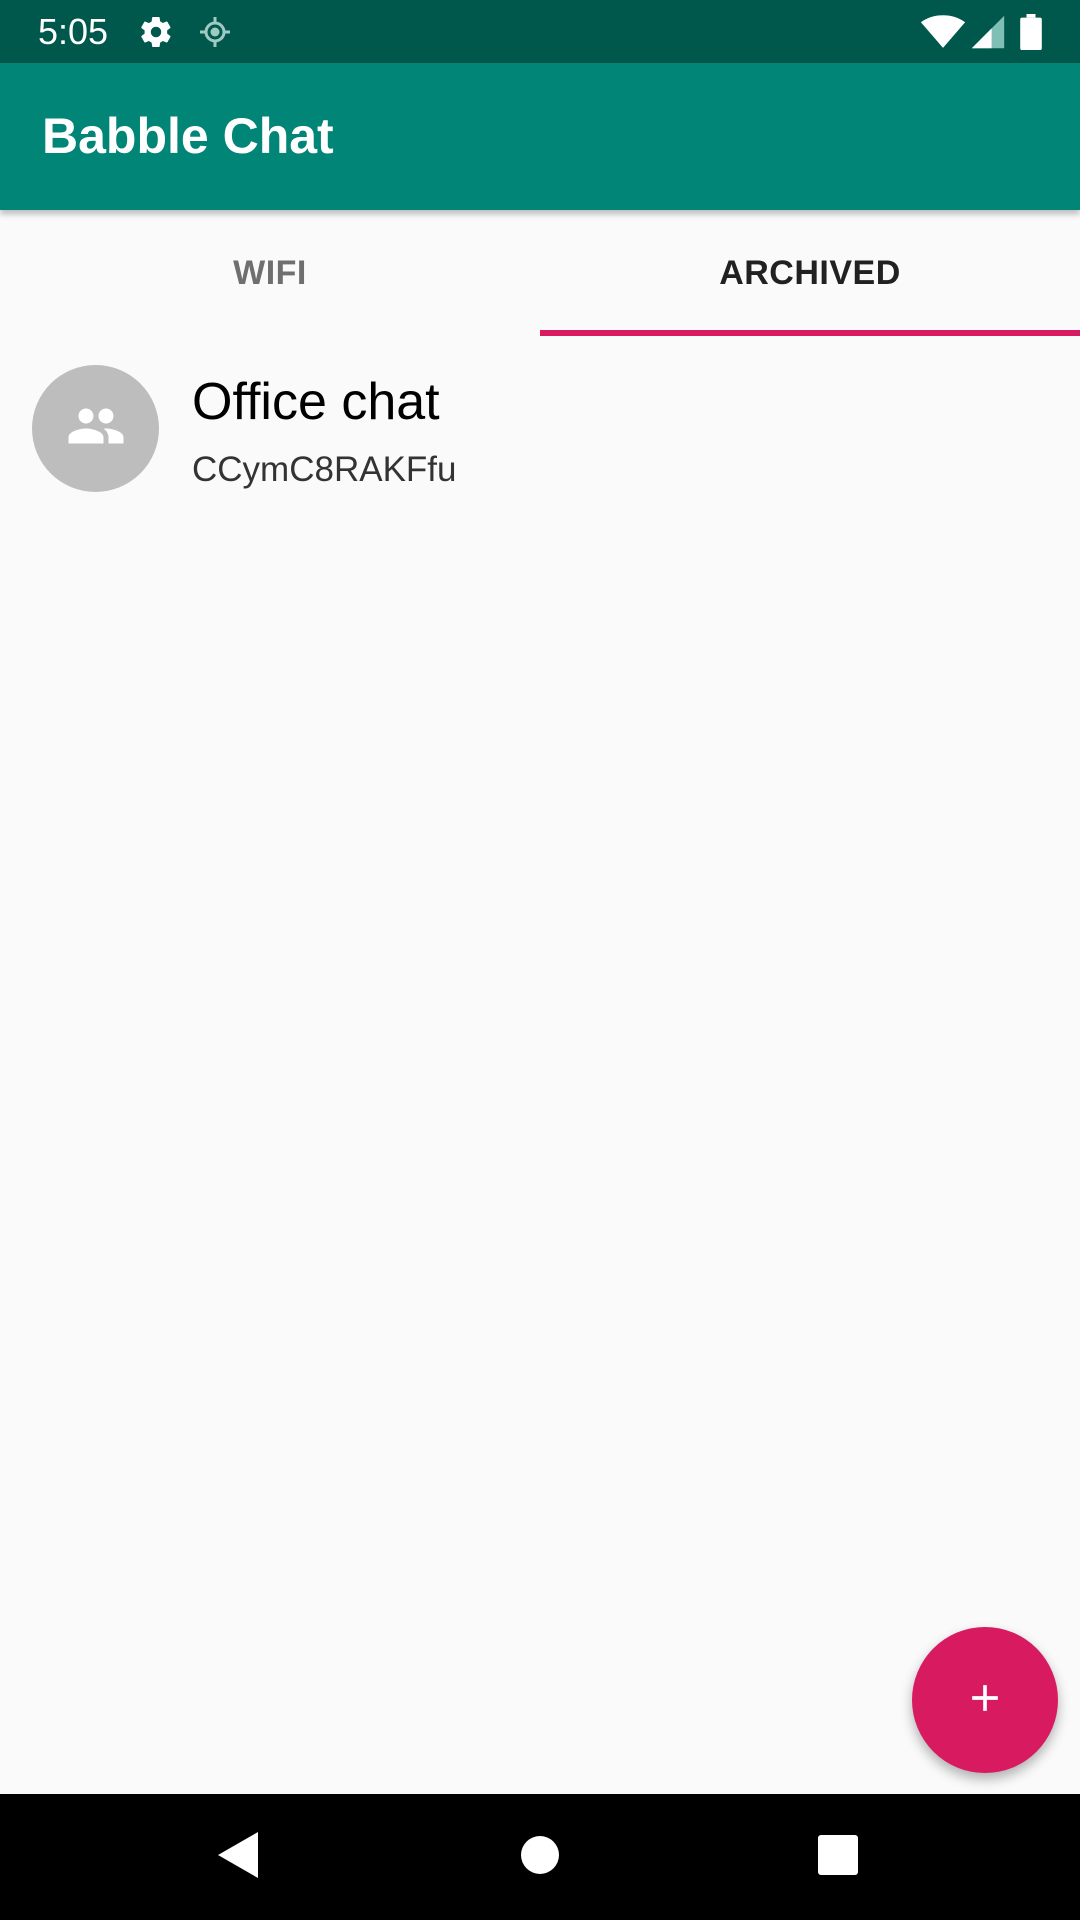 This screenshot has width=1080, height=1920. Describe the element at coordinates (540, 31) in the screenshot. I see `status-bar: 5:05` at that location.